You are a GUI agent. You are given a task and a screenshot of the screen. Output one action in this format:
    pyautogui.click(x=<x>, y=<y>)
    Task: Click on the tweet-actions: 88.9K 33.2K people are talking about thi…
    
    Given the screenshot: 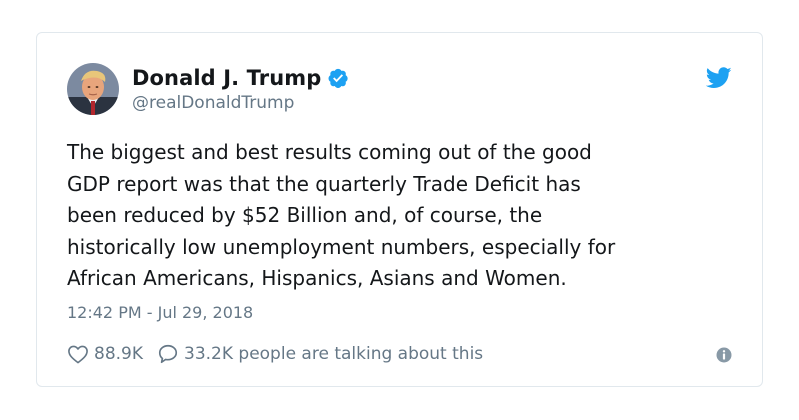 What is the action you would take?
    pyautogui.click(x=282, y=354)
    